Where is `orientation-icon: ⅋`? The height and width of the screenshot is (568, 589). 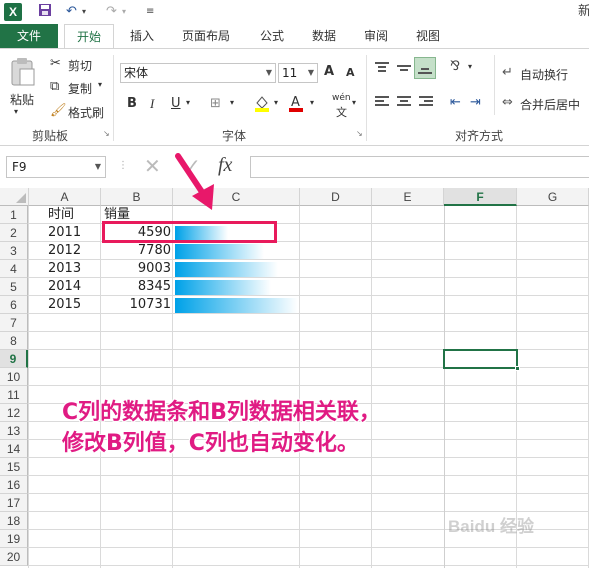
orientation-icon: ⅋ is located at coordinates (455, 66).